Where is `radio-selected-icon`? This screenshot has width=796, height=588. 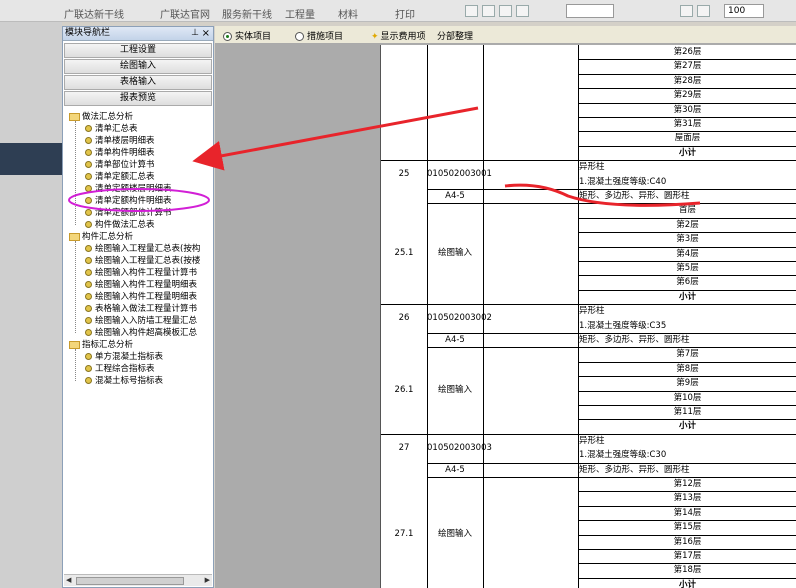 radio-selected-icon is located at coordinates (227, 36).